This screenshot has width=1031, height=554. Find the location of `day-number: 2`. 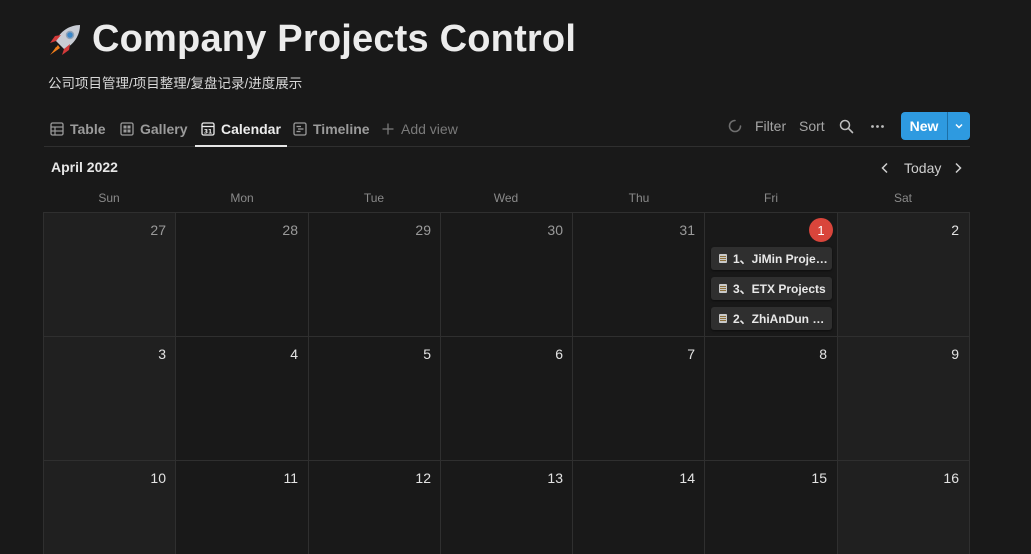

day-number: 2 is located at coordinates (955, 230).